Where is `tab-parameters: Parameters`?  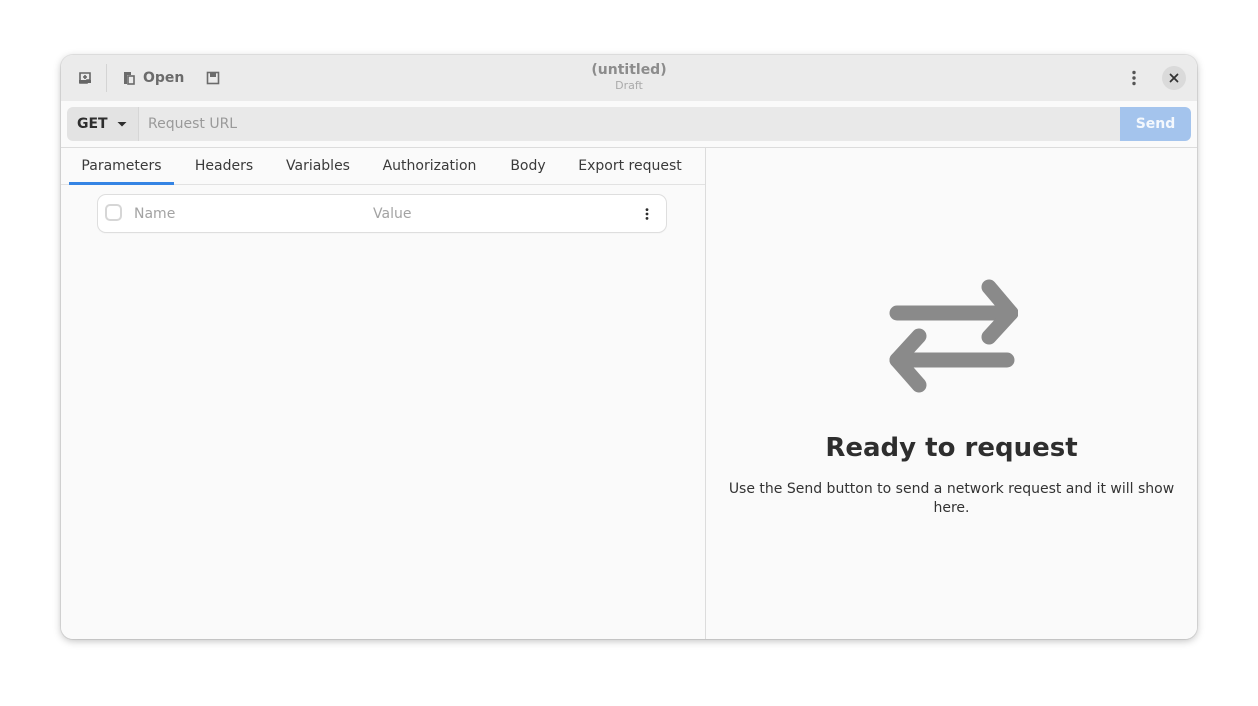
tab-parameters: Parameters is located at coordinates (121, 166).